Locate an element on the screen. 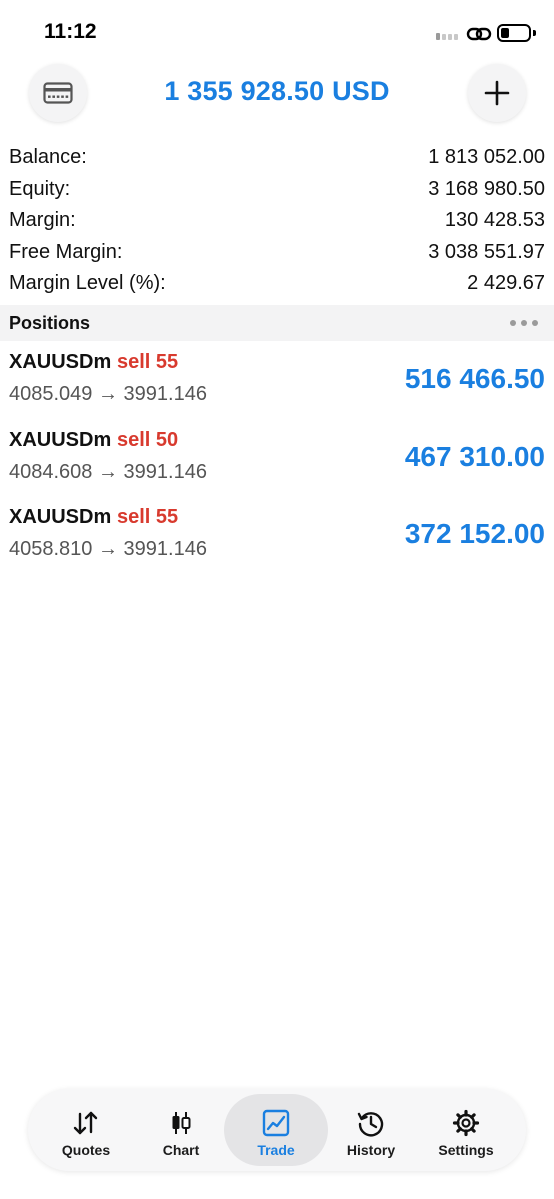 The height and width of the screenshot is (1199, 554). free-margin-label: Free Margin: is located at coordinates (66, 251).